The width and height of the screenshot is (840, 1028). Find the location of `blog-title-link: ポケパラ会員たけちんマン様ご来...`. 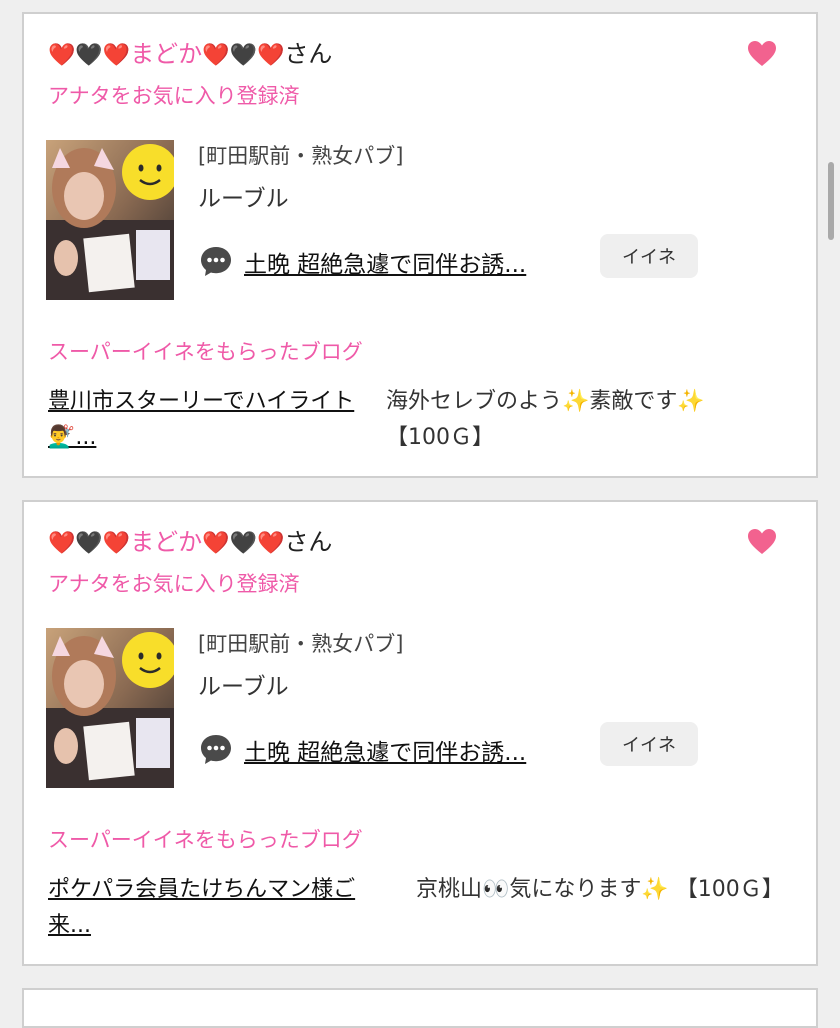

blog-title-link: ポケパラ会員たけちんマン様ご来... is located at coordinates (216, 908).